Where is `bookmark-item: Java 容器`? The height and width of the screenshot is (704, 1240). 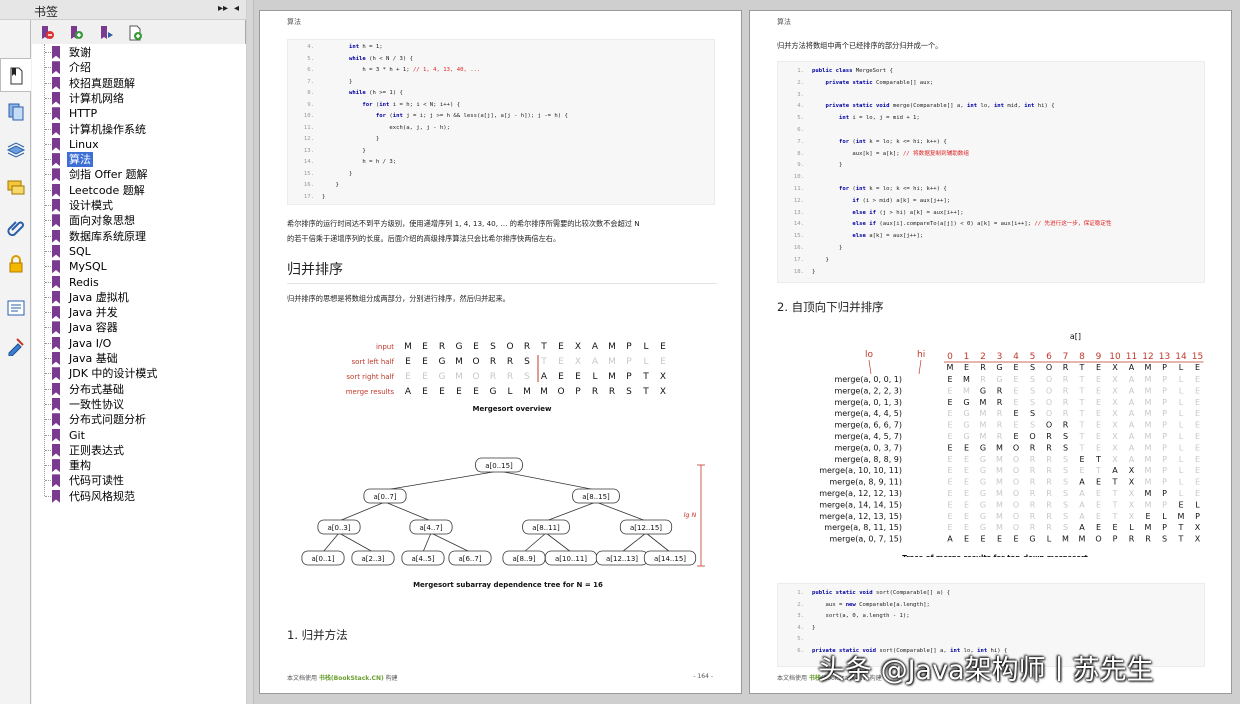
bookmark-item: Java 容器 is located at coordinates (138, 327).